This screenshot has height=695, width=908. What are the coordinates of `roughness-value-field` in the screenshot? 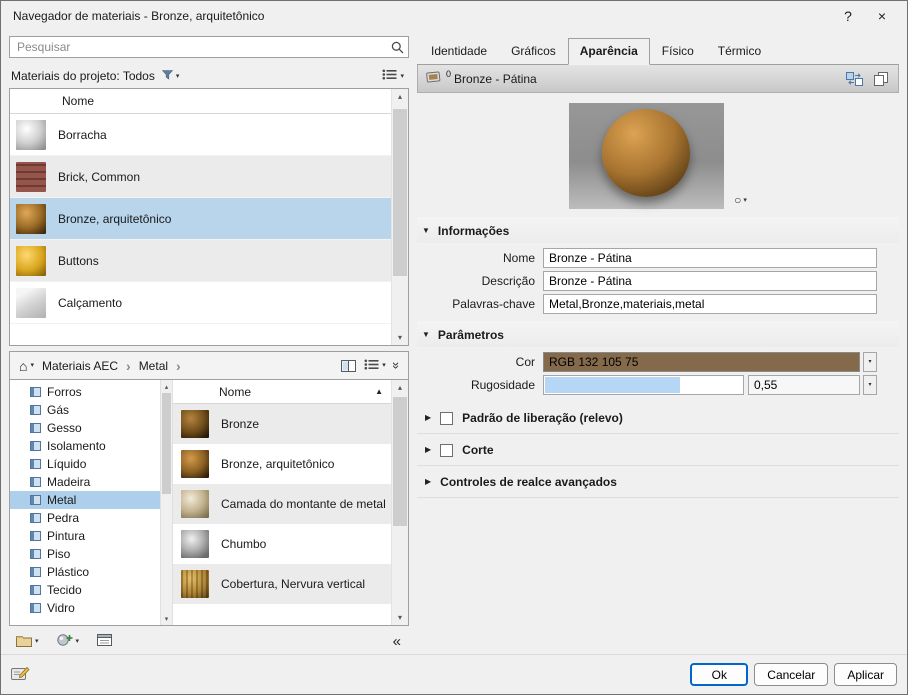 It's located at (804, 385).